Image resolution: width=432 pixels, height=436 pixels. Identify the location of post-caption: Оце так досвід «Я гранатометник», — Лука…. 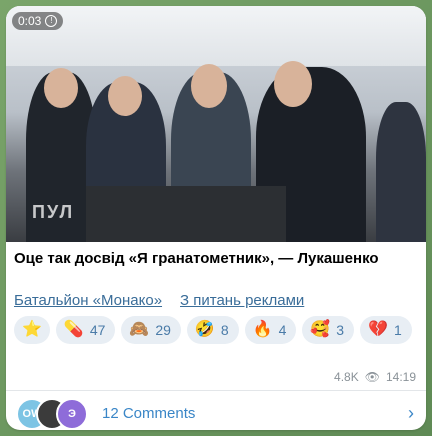
(196, 258).